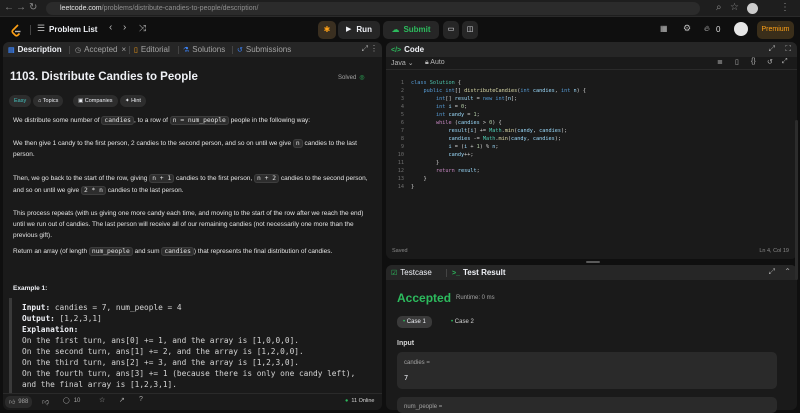 This screenshot has height=413, width=800. I want to click on debug-icon: ✱, so click(327, 30).